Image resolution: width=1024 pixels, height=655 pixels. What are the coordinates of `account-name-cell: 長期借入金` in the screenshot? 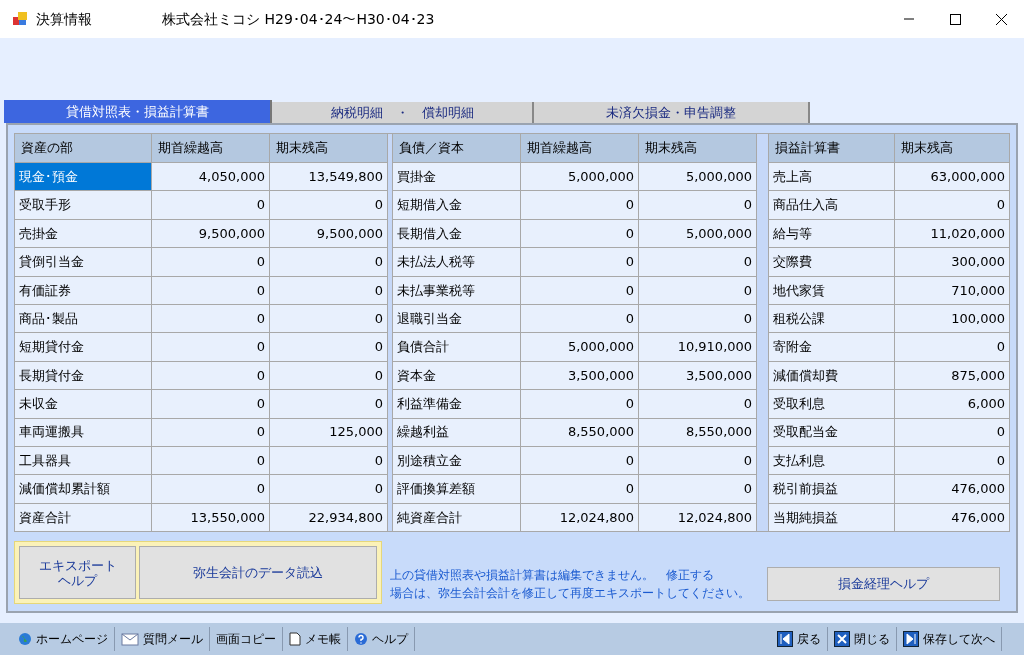 It's located at (457, 233).